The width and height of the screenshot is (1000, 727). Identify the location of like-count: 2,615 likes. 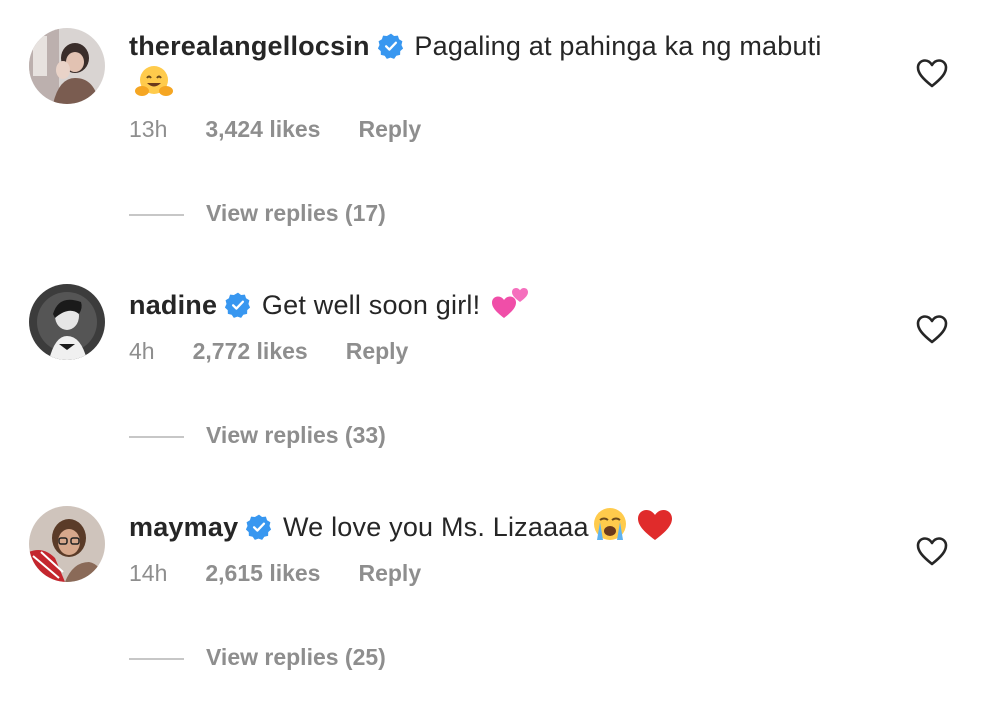
(262, 573).